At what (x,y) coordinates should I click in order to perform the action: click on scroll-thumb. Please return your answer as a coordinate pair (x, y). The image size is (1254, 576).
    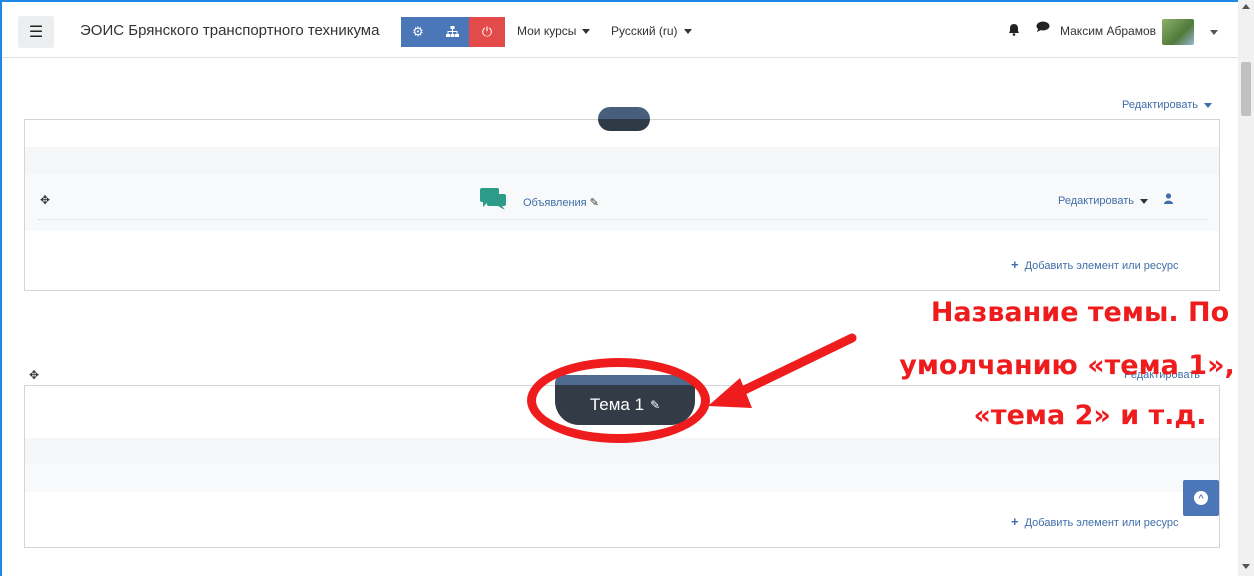
    Looking at the image, I should click on (1246, 89).